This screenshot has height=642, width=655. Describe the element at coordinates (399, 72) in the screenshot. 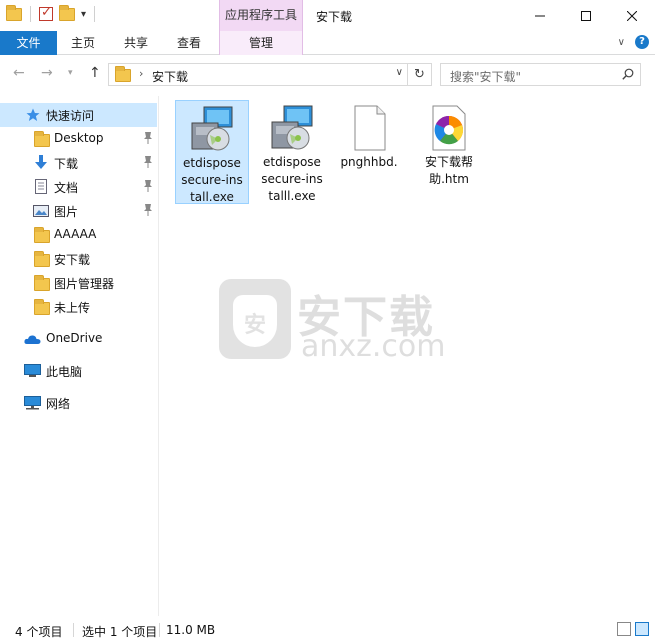

I see `address-dropdown-icon: ∨` at that location.